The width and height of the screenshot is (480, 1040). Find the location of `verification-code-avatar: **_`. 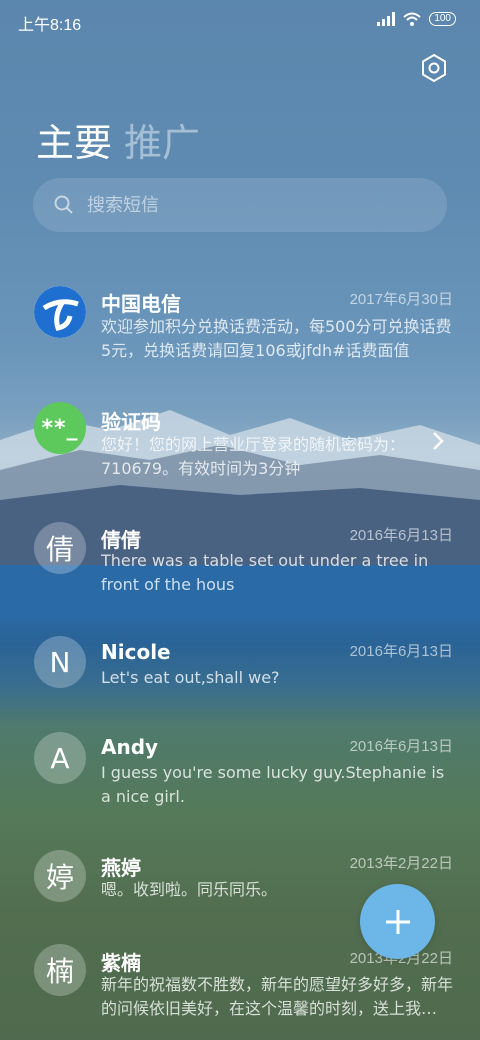

verification-code-avatar: **_ is located at coordinates (60, 428).